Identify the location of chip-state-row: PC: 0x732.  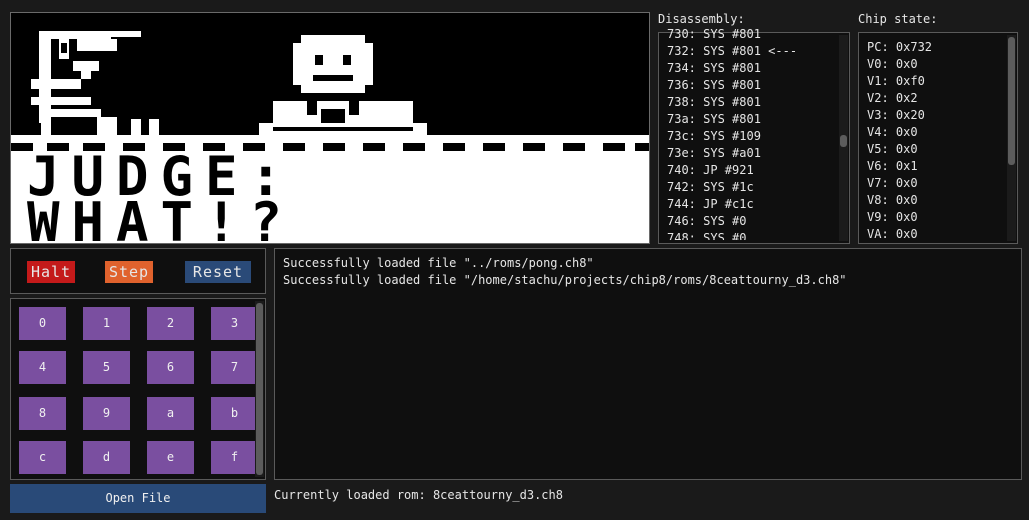
(900, 47).